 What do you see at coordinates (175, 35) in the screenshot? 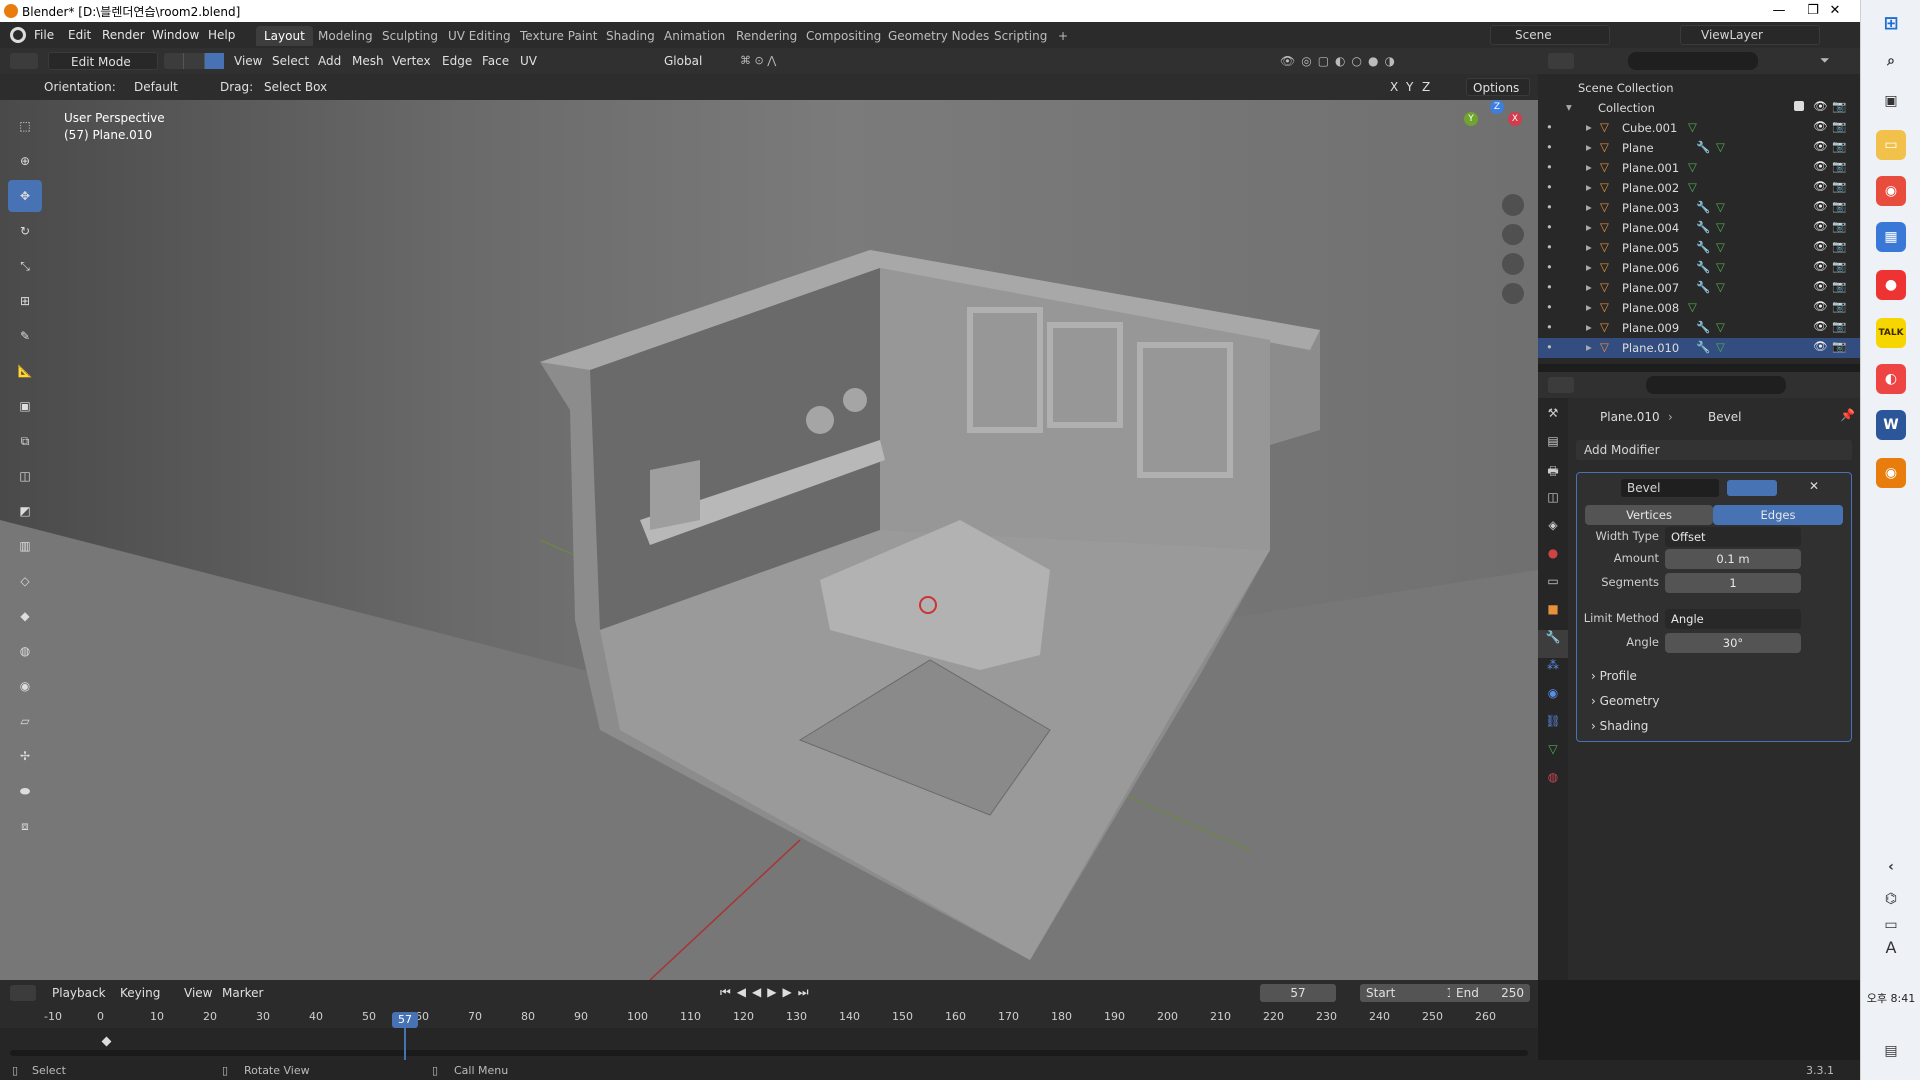
I see `menu-window: Window` at bounding box center [175, 35].